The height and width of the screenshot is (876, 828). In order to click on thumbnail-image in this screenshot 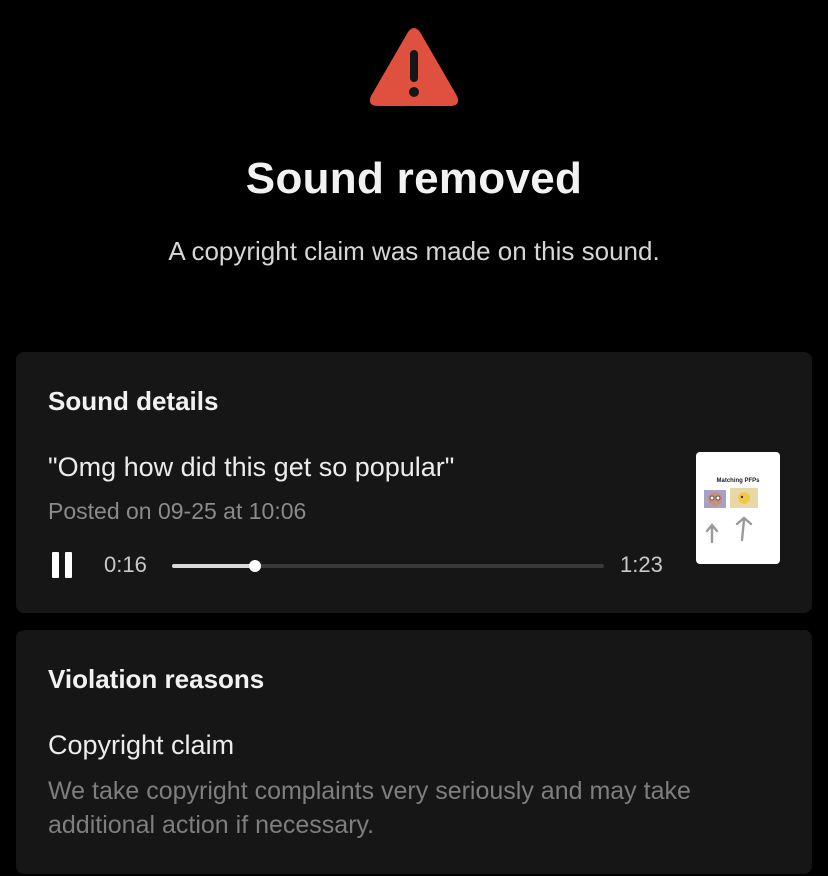, I will do `click(731, 516)`.